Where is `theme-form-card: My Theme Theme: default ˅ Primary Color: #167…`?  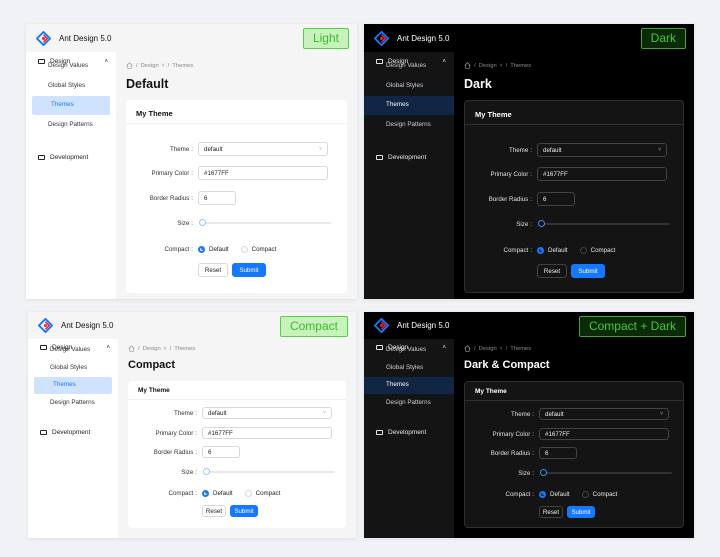
theme-form-card: My Theme Theme: default ˅ Primary Color: #167… is located at coordinates (574, 454).